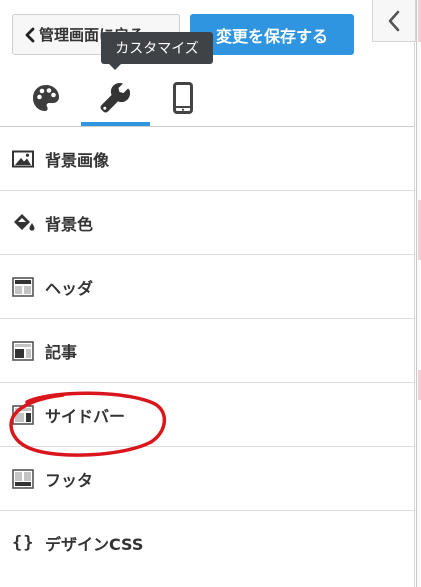  Describe the element at coordinates (207, 415) in the screenshot. I see `menu-item-sidebar: サイドバー` at that location.